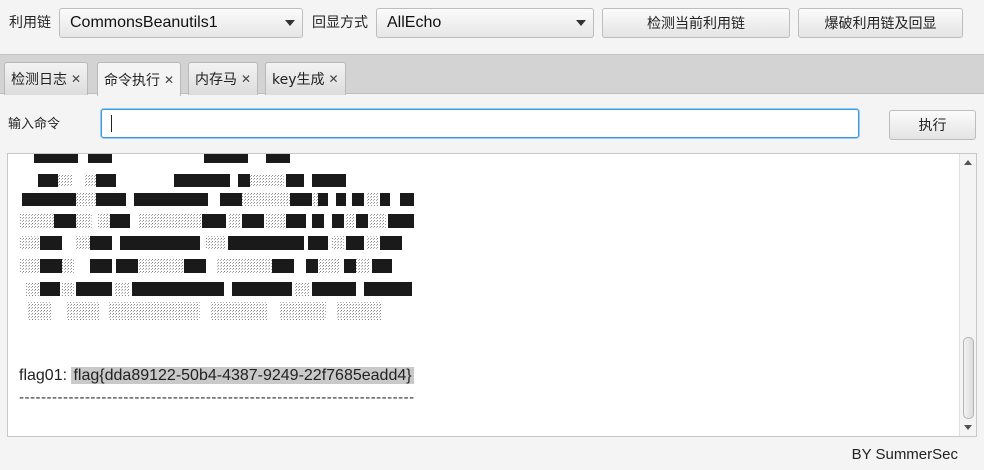 This screenshot has height=470, width=984. What do you see at coordinates (30, 23) in the screenshot?
I see `chain-label: 利用链` at bounding box center [30, 23].